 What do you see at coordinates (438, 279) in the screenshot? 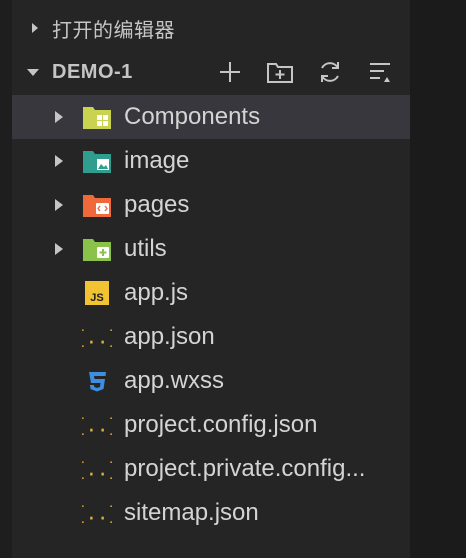
I see `editor-area-edge` at bounding box center [438, 279].